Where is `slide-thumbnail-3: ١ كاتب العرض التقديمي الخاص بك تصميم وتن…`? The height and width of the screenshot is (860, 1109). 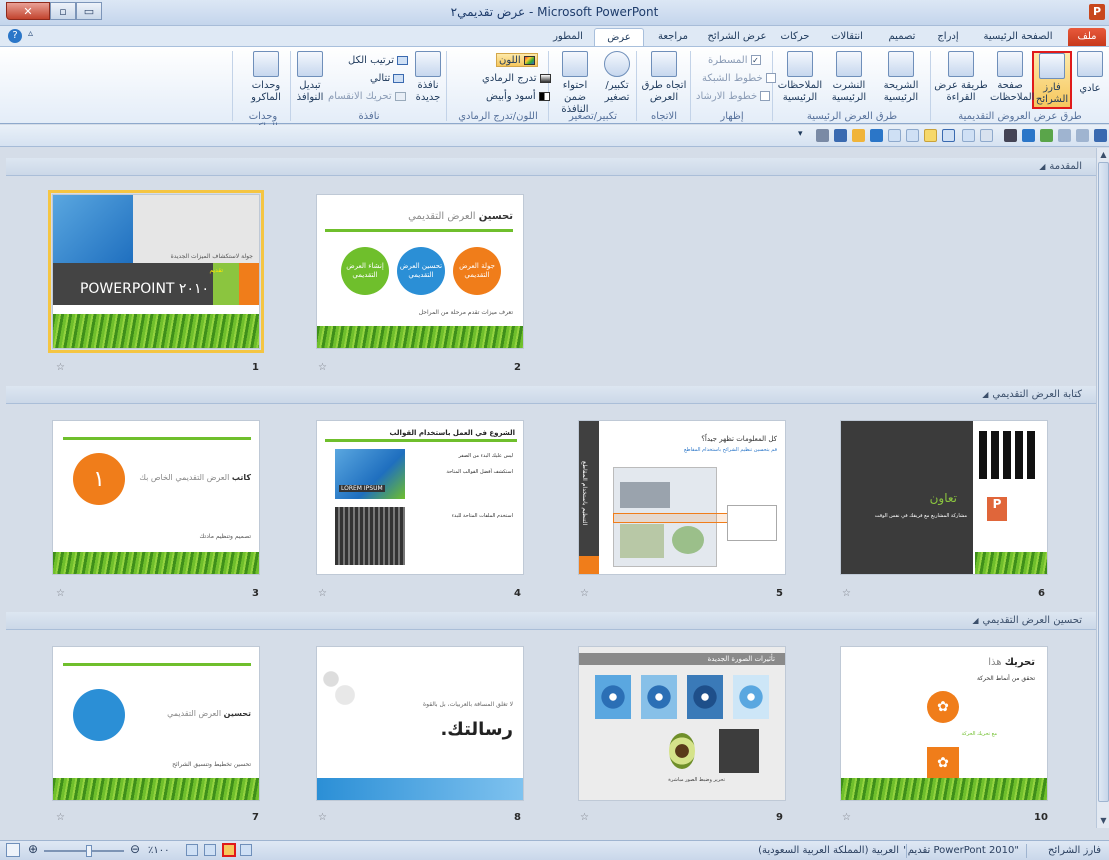
slide-thumbnail-3: ١ كاتب العرض التقديمي الخاص بك تصميم وتن… is located at coordinates (156, 497).